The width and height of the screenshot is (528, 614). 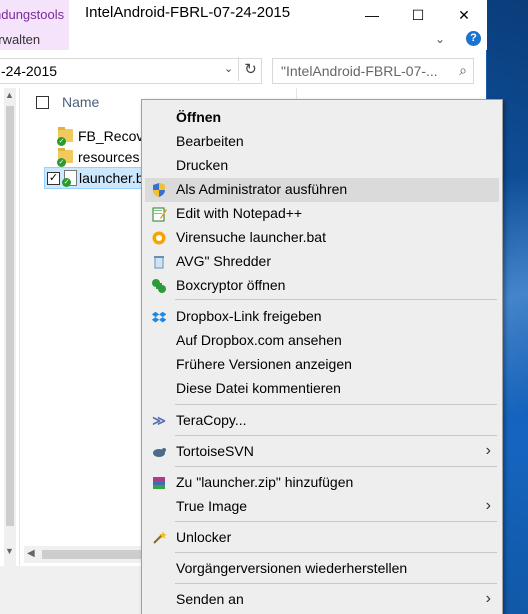 What do you see at coordinates (322, 286) in the screenshot?
I see `menu-item-boxcryptor: Boxcryptor öffnen` at bounding box center [322, 286].